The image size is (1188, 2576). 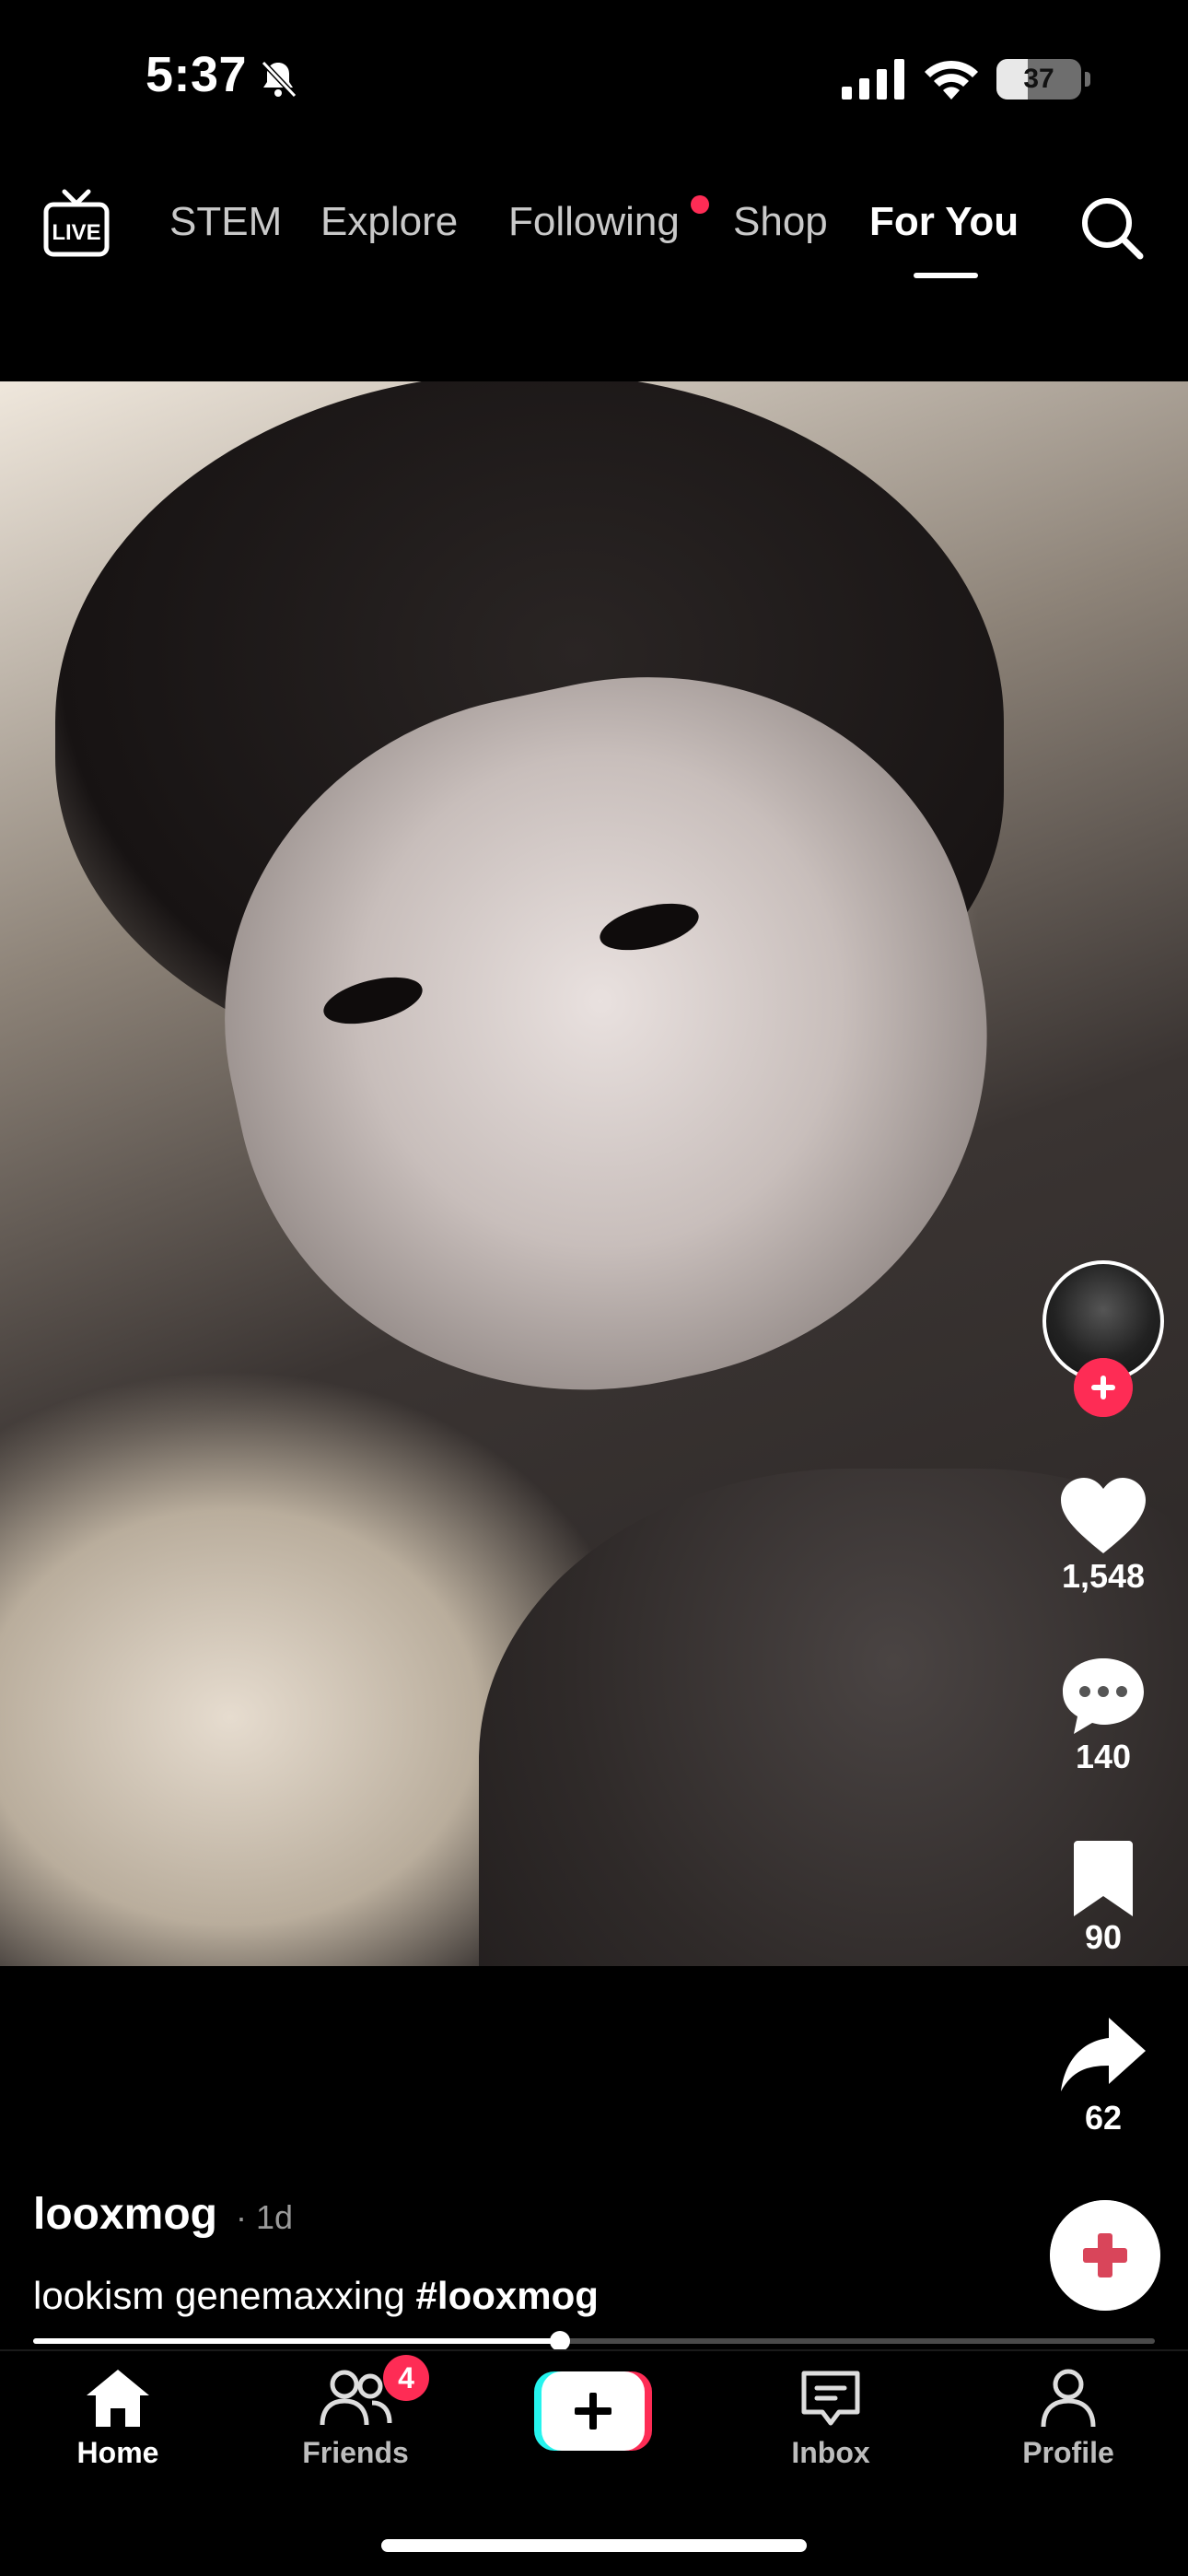 What do you see at coordinates (951, 80) in the screenshot?
I see `wifi-icon` at bounding box center [951, 80].